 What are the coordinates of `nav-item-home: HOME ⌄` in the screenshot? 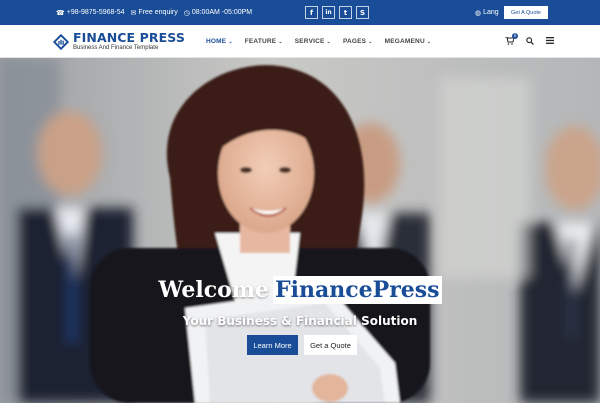 It's located at (219, 41).